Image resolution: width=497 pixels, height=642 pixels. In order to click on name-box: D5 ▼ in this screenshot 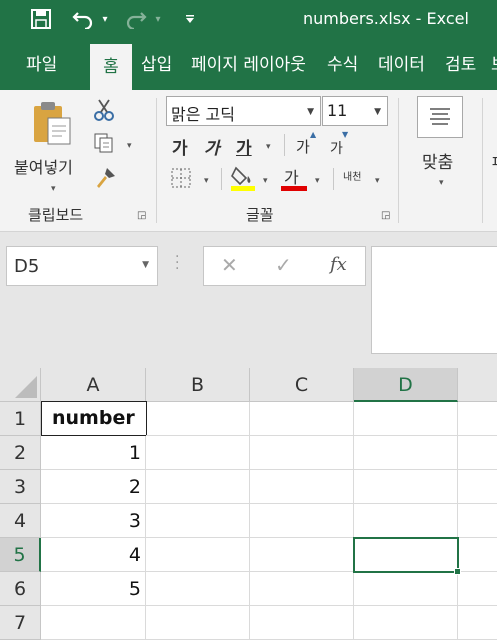, I will do `click(82, 266)`.